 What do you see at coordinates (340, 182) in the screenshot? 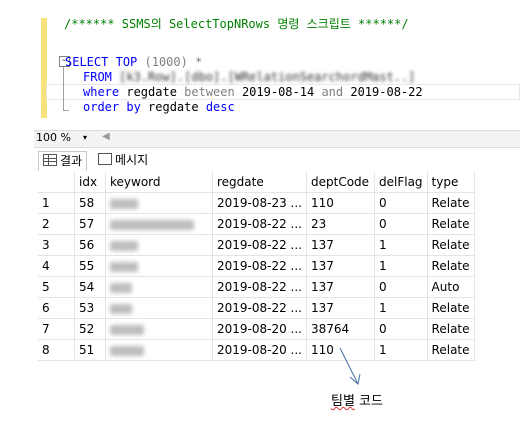
I see `column-header-deptcode: deptCode` at bounding box center [340, 182].